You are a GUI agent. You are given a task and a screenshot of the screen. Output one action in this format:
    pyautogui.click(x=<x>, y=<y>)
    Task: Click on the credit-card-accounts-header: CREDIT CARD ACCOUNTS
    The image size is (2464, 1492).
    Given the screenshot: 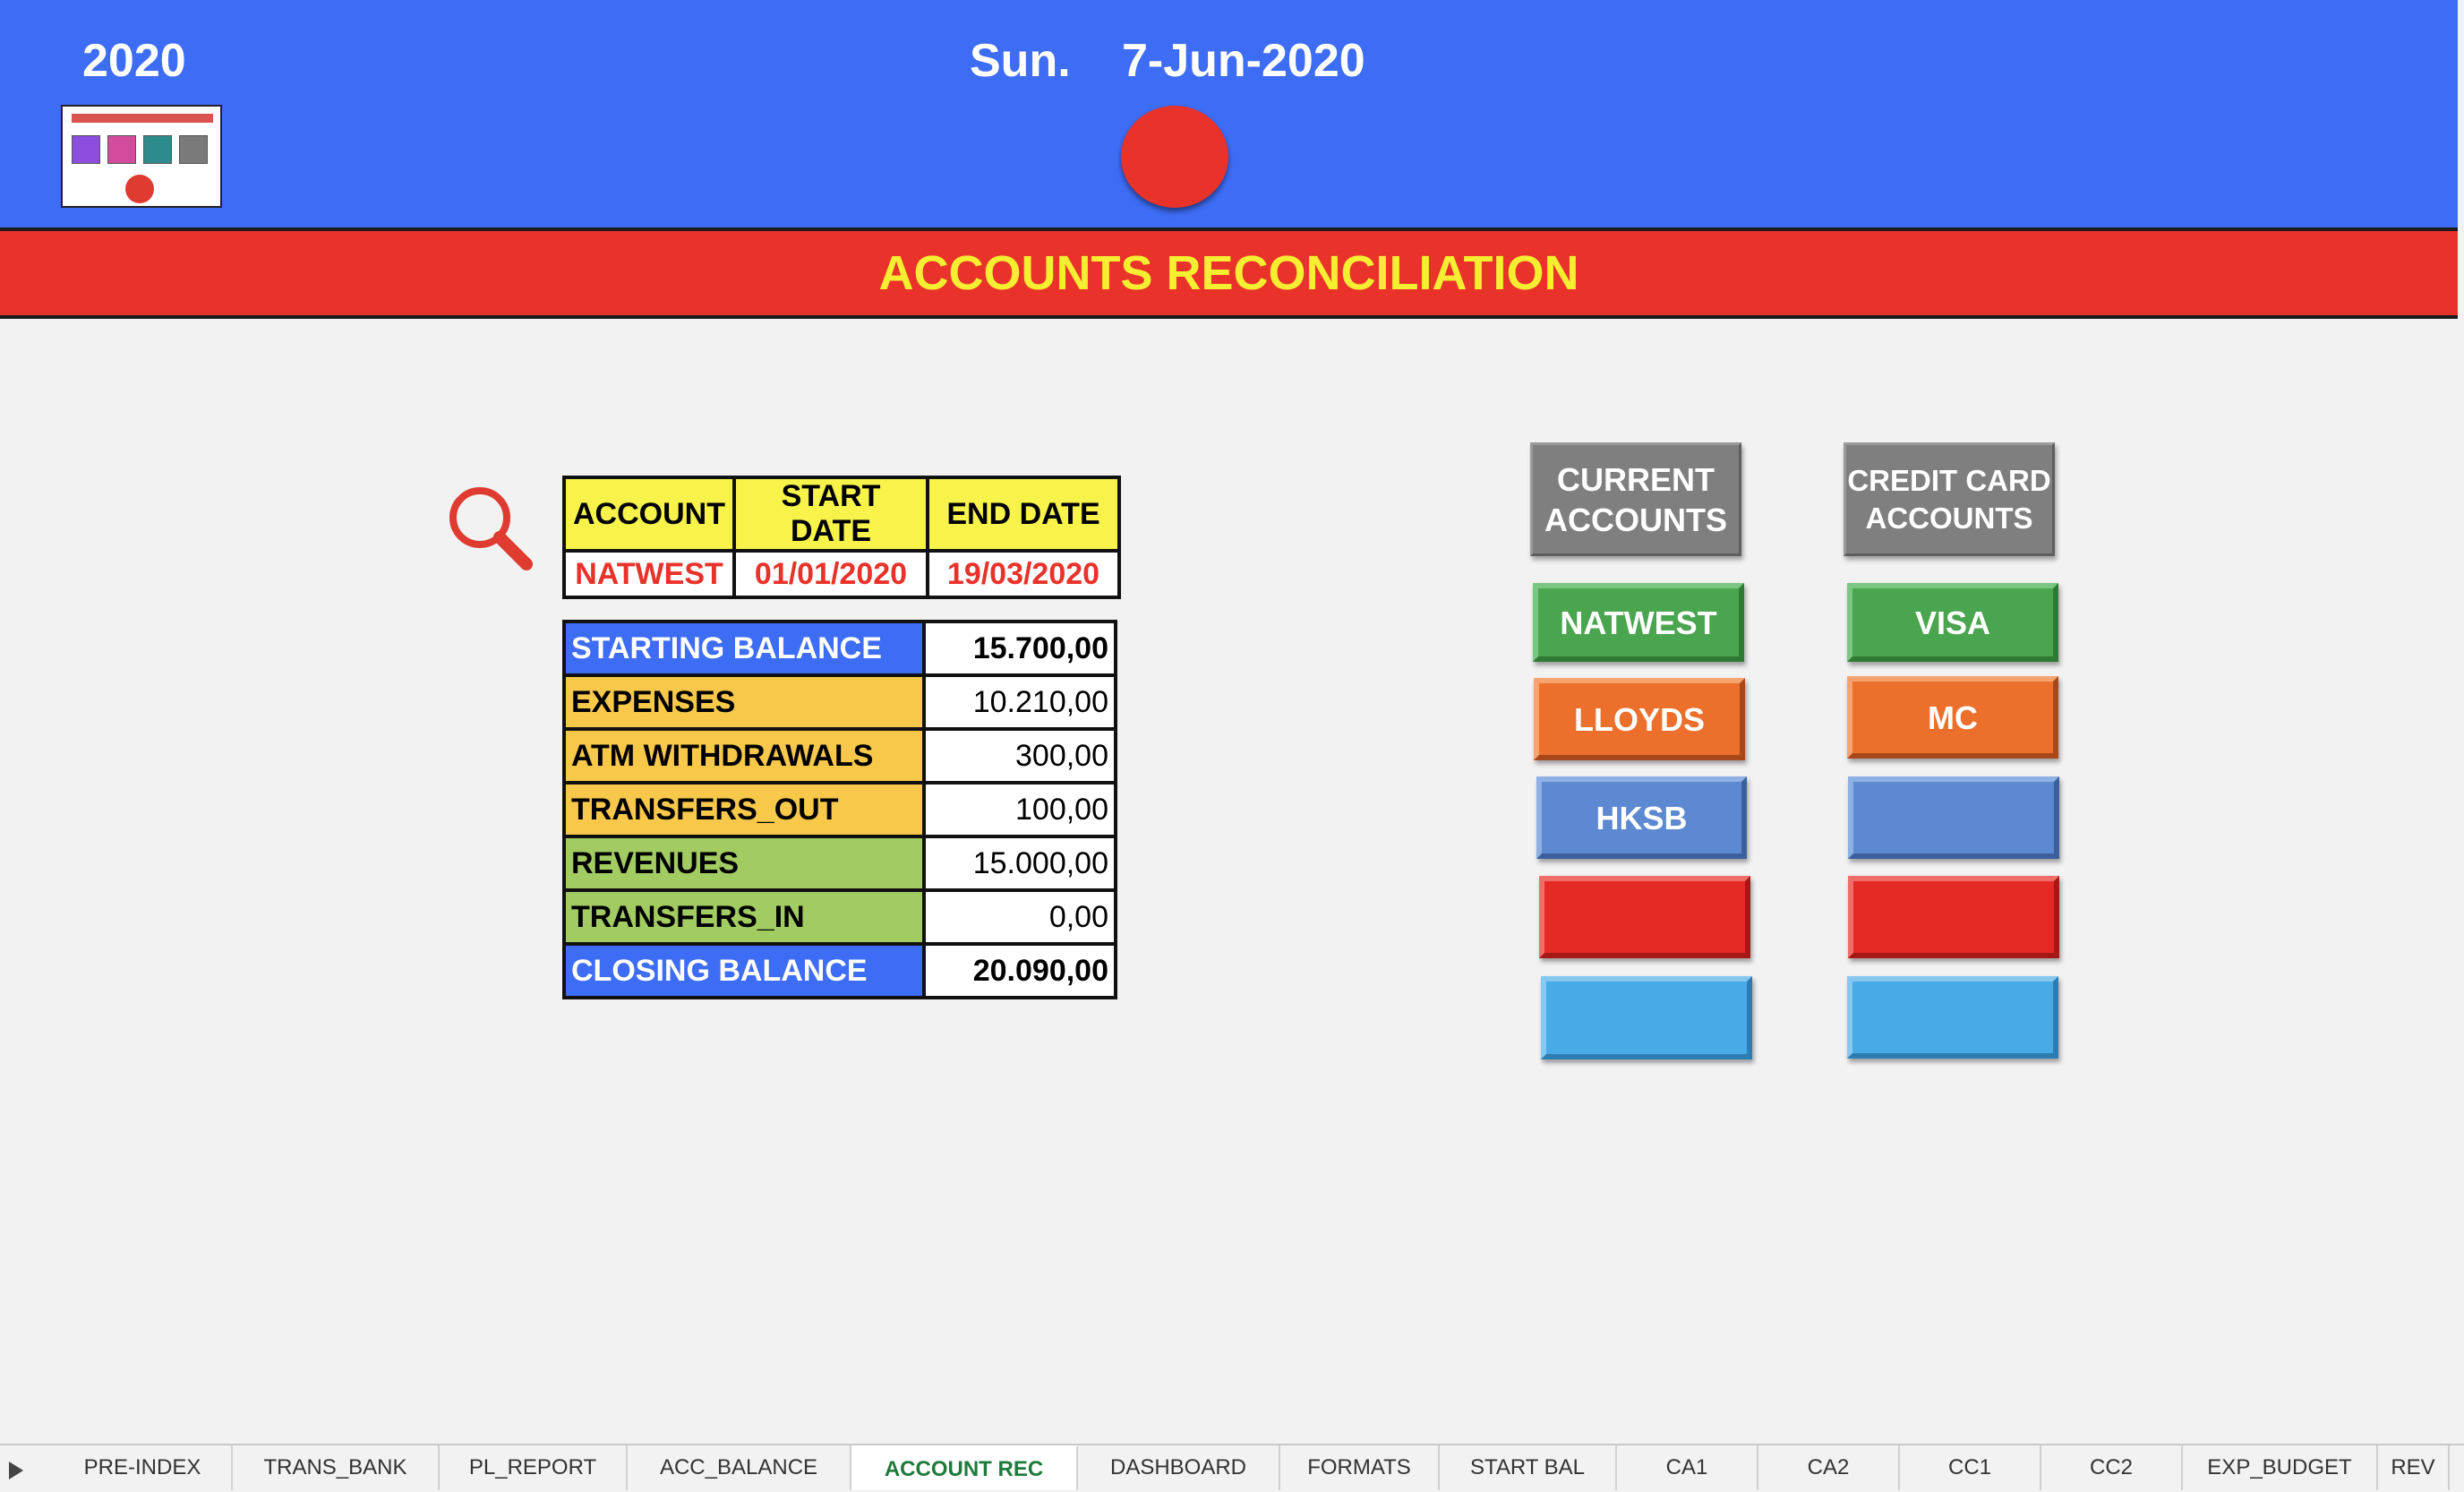 What is the action you would take?
    pyautogui.click(x=1949, y=499)
    